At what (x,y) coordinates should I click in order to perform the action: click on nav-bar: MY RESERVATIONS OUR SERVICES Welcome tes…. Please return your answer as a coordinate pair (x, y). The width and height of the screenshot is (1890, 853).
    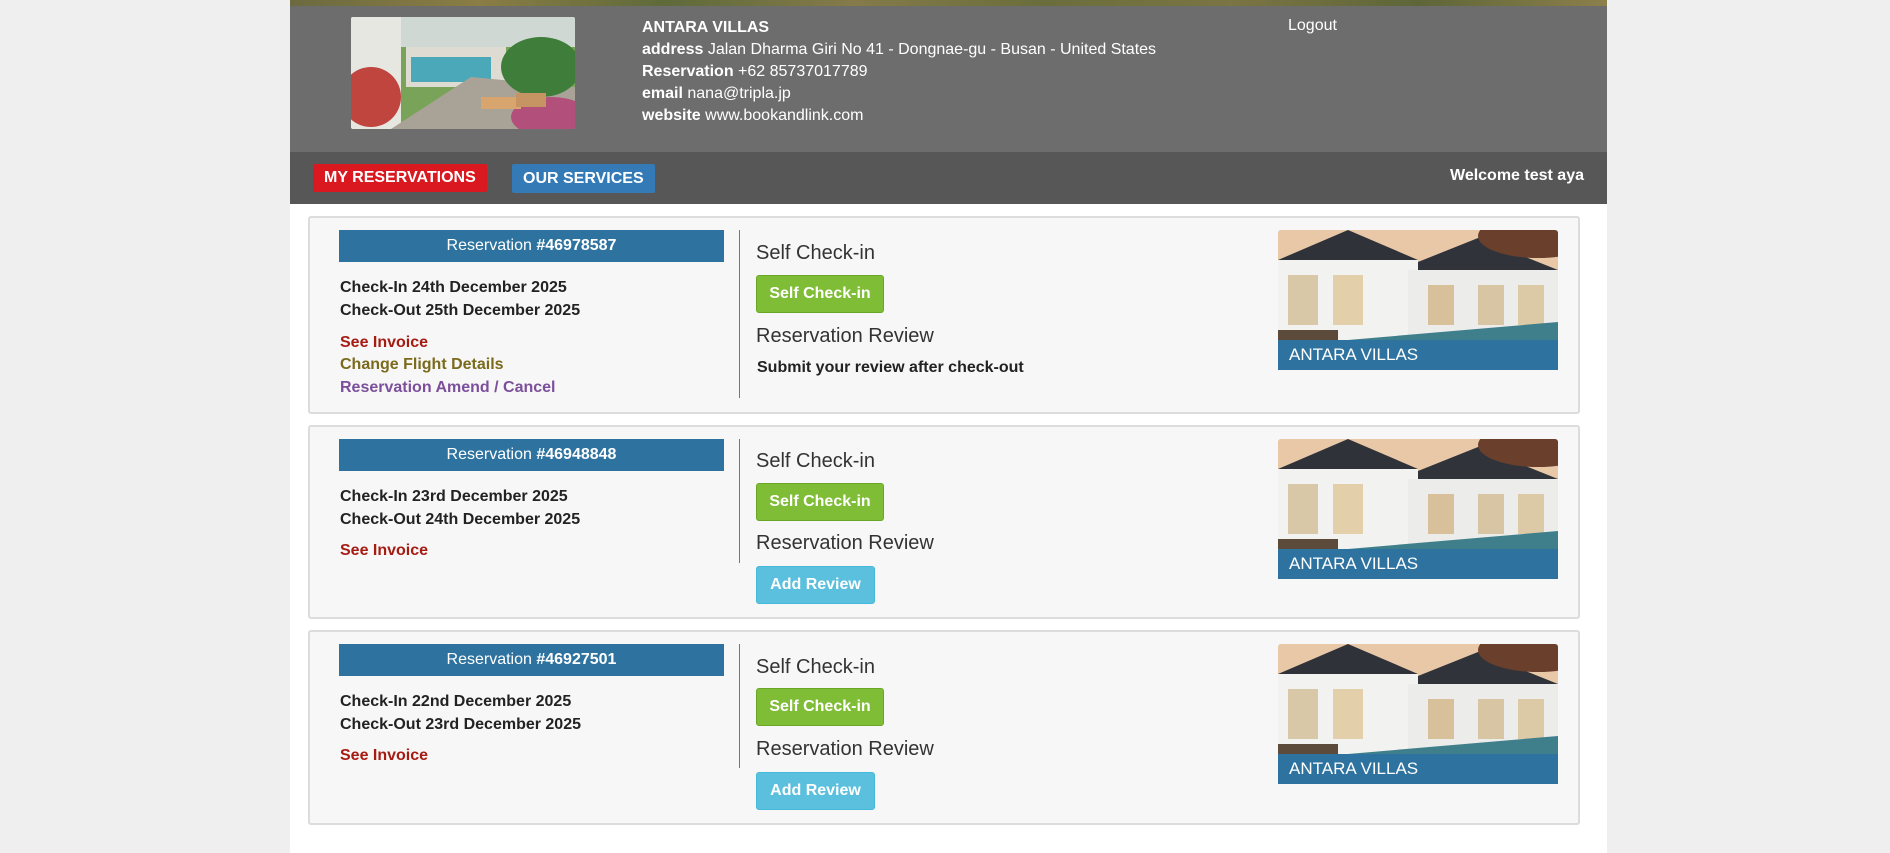
    Looking at the image, I should click on (948, 178).